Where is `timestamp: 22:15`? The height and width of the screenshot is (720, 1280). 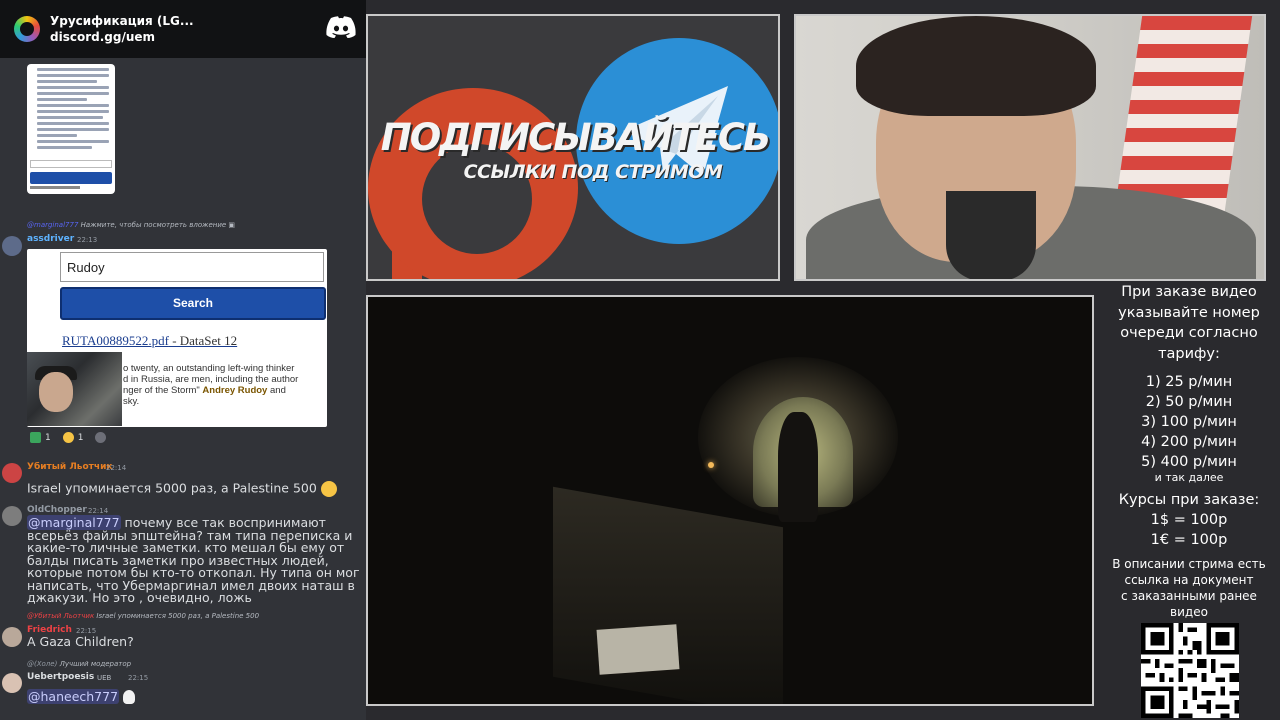 timestamp: 22:15 is located at coordinates (138, 678).